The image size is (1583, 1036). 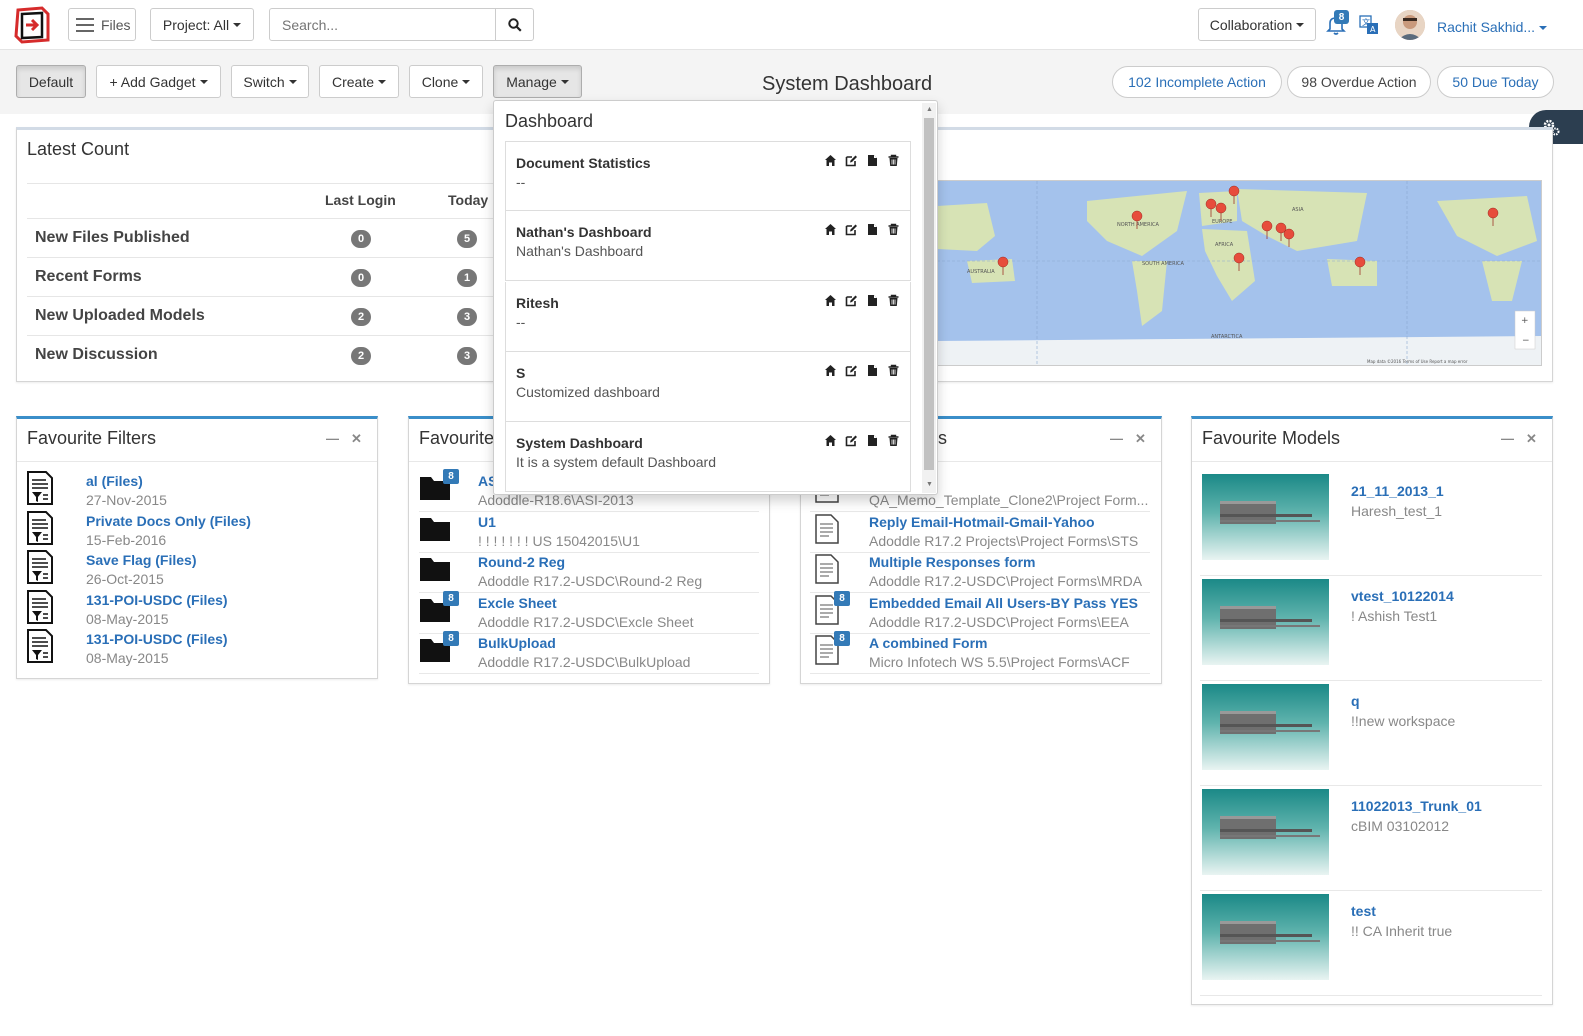 What do you see at coordinates (102, 24) in the screenshot?
I see `files-menu-button: Files` at bounding box center [102, 24].